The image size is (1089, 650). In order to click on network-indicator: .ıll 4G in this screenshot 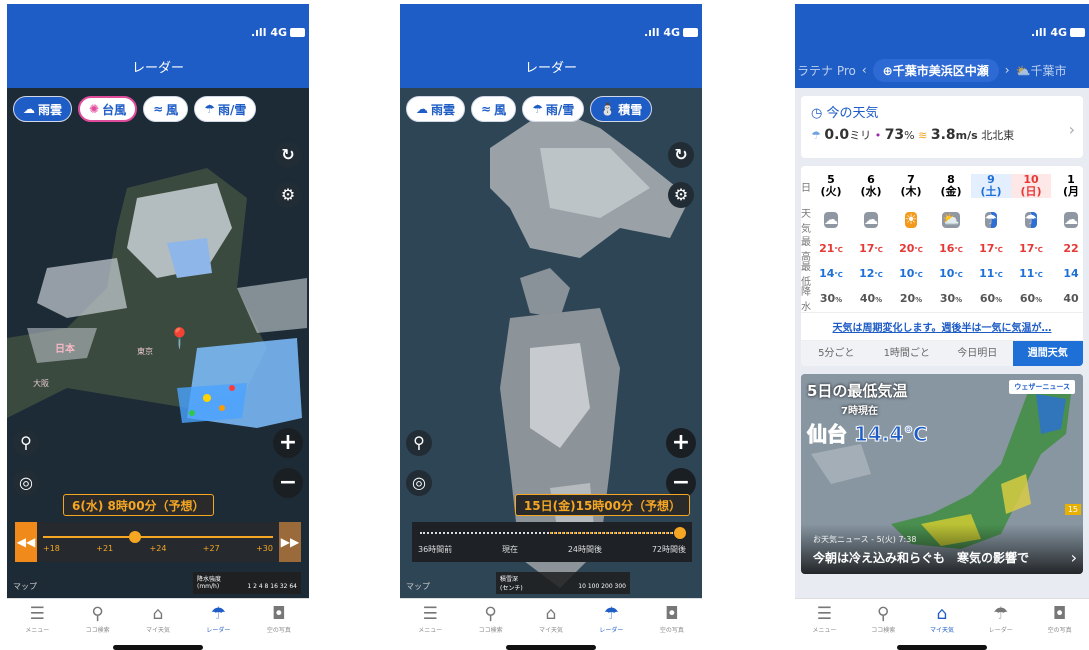, I will do `click(661, 32)`.